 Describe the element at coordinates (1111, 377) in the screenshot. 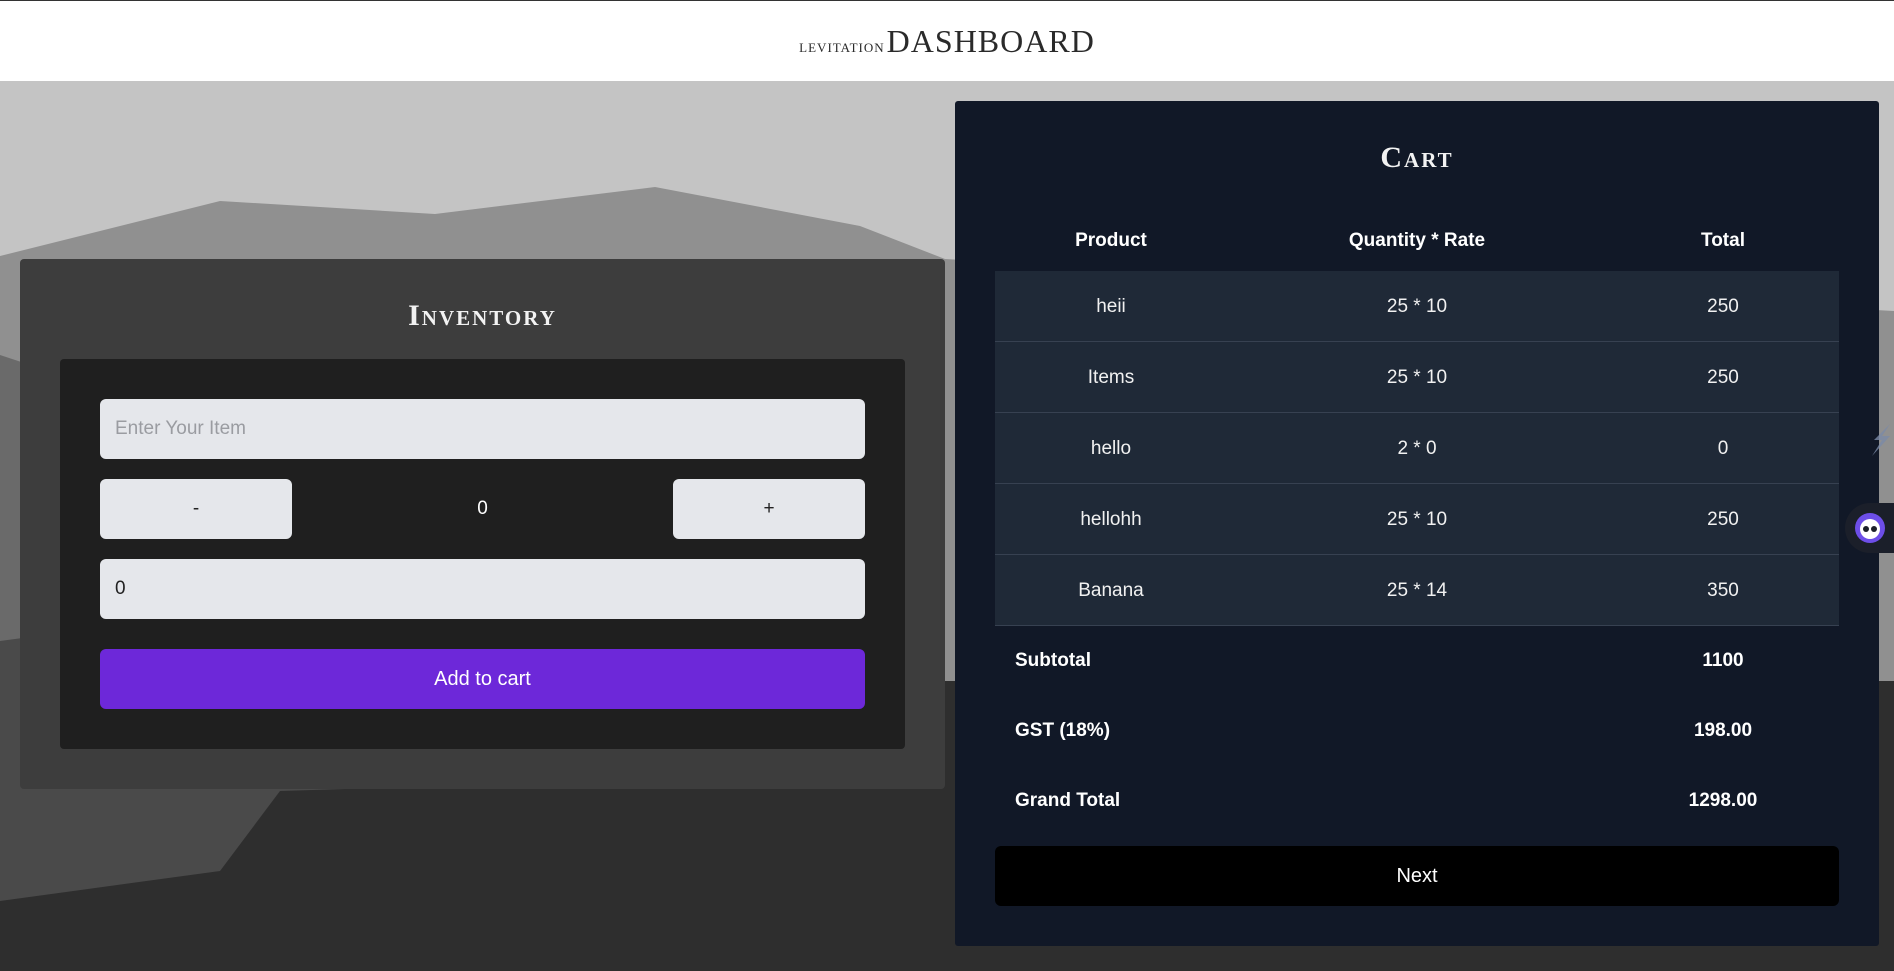

I see `cell-product: Items` at that location.